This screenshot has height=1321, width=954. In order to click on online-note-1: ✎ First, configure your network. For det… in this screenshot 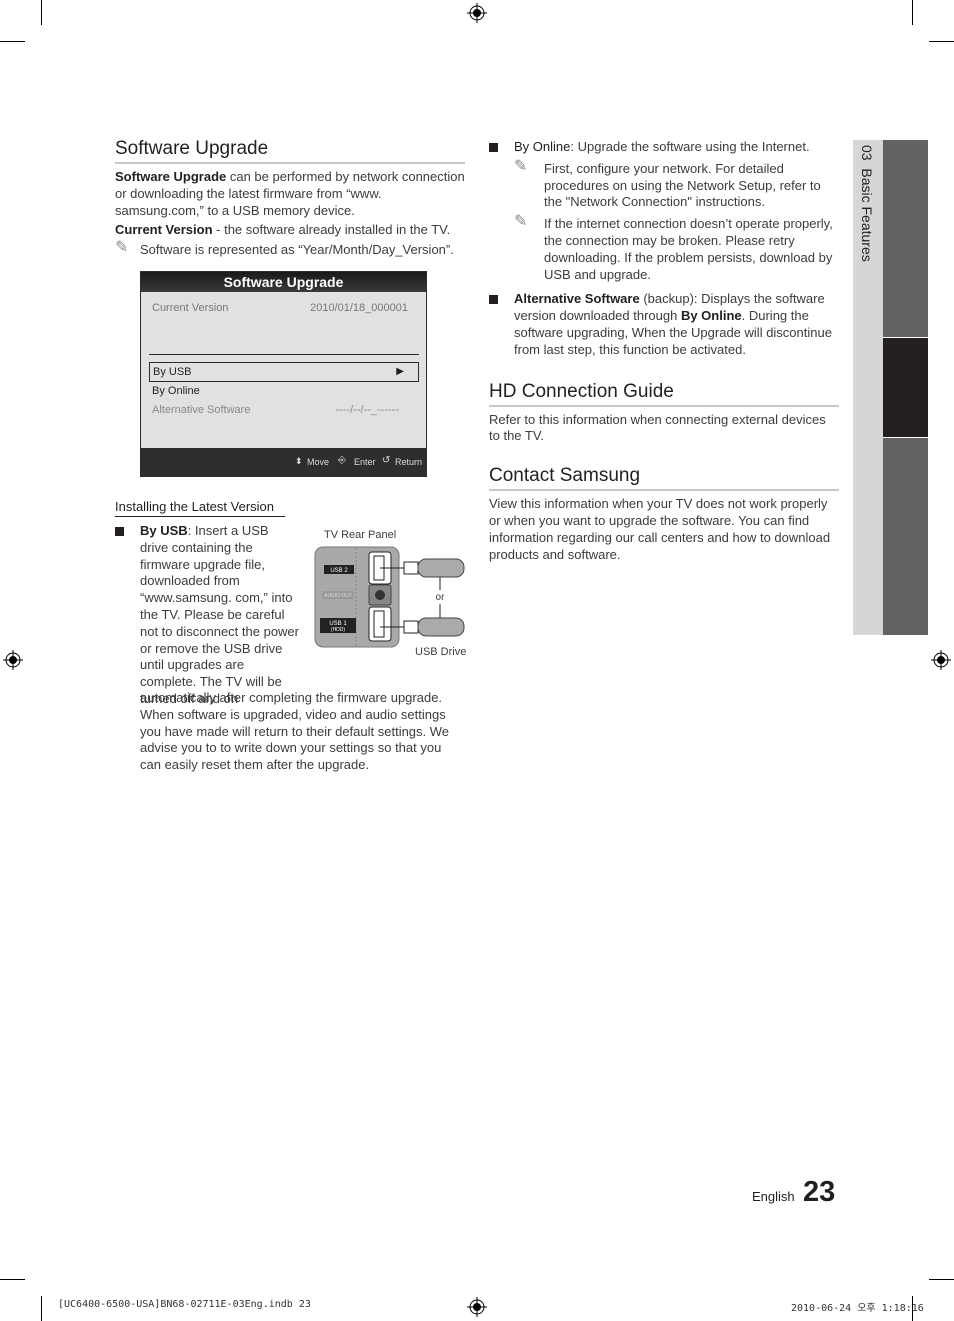, I will do `click(676, 184)`.